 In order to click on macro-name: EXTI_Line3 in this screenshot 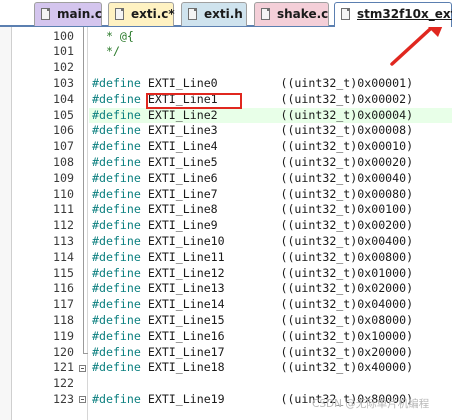, I will do `click(182, 130)`.